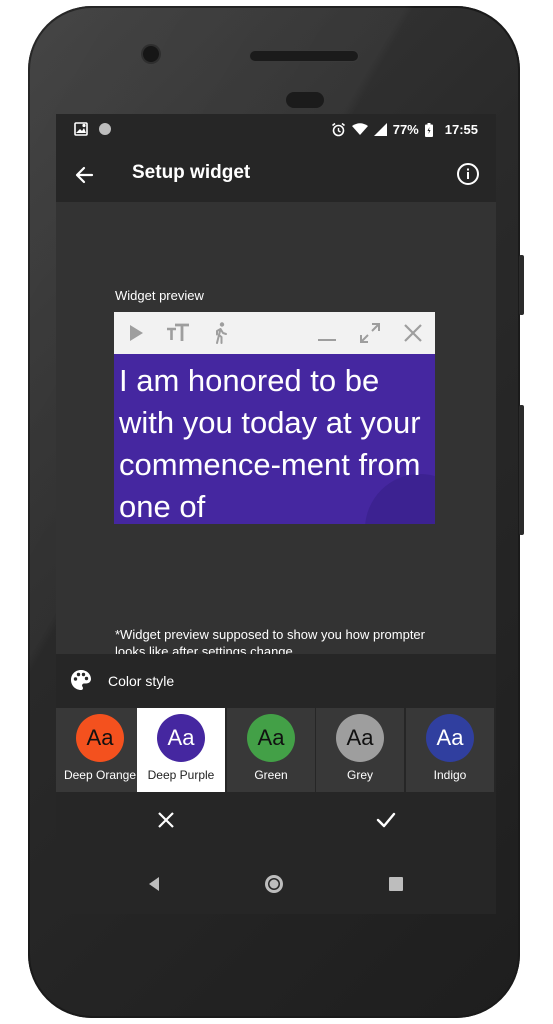 The width and height of the screenshot is (553, 1024). I want to click on swatch-label: Deep Purple, so click(181, 775).